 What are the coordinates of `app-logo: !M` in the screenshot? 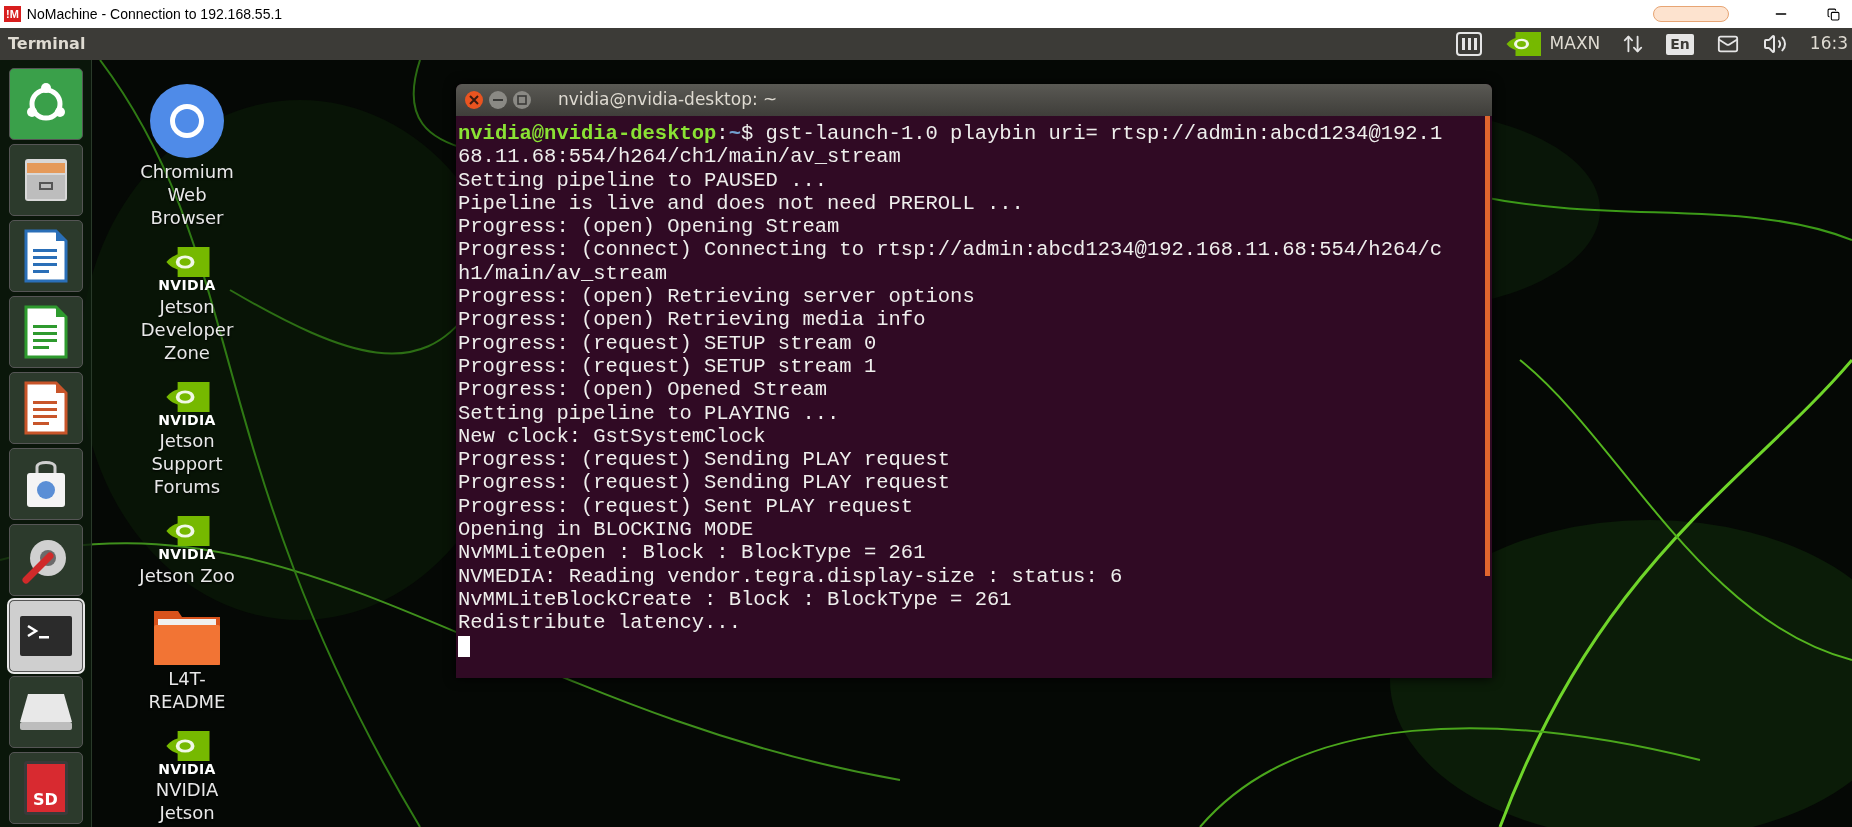 It's located at (12, 14).